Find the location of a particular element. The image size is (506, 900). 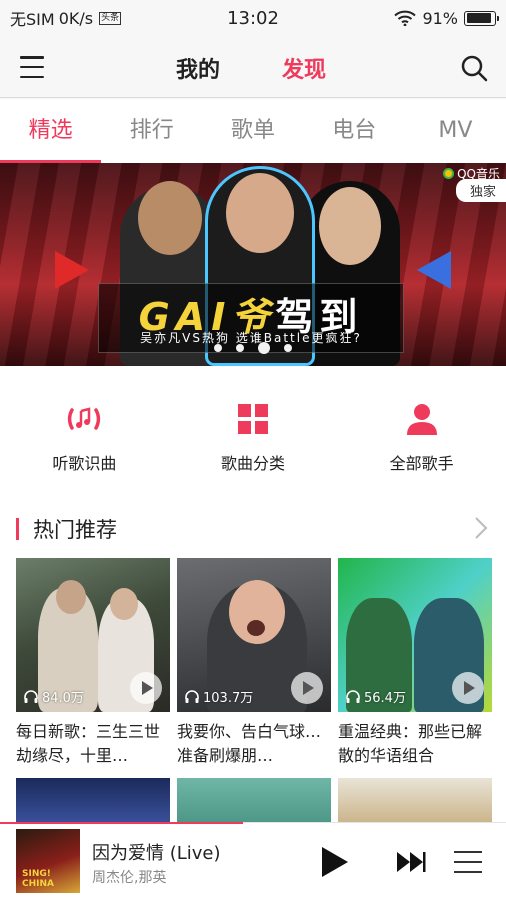

wifi-icon is located at coordinates (405, 18).